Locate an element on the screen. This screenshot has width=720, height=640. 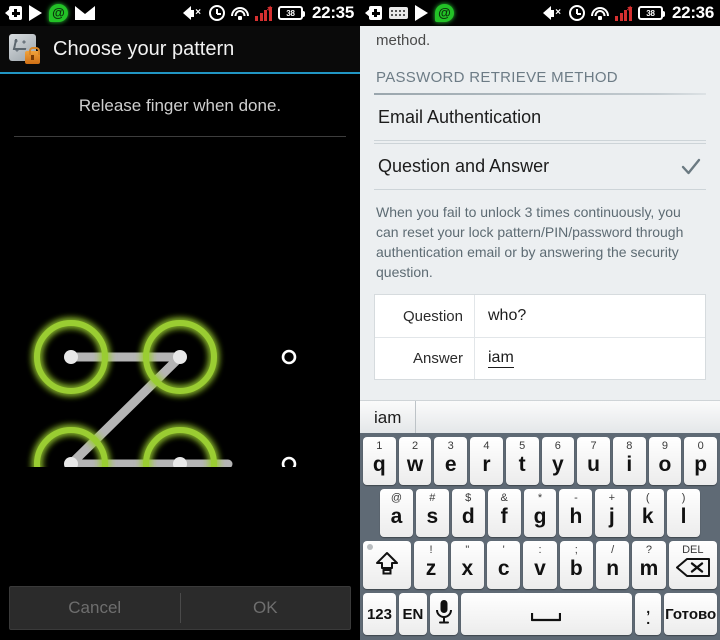
option-label: Email Authentication is located at coordinates (460, 117).